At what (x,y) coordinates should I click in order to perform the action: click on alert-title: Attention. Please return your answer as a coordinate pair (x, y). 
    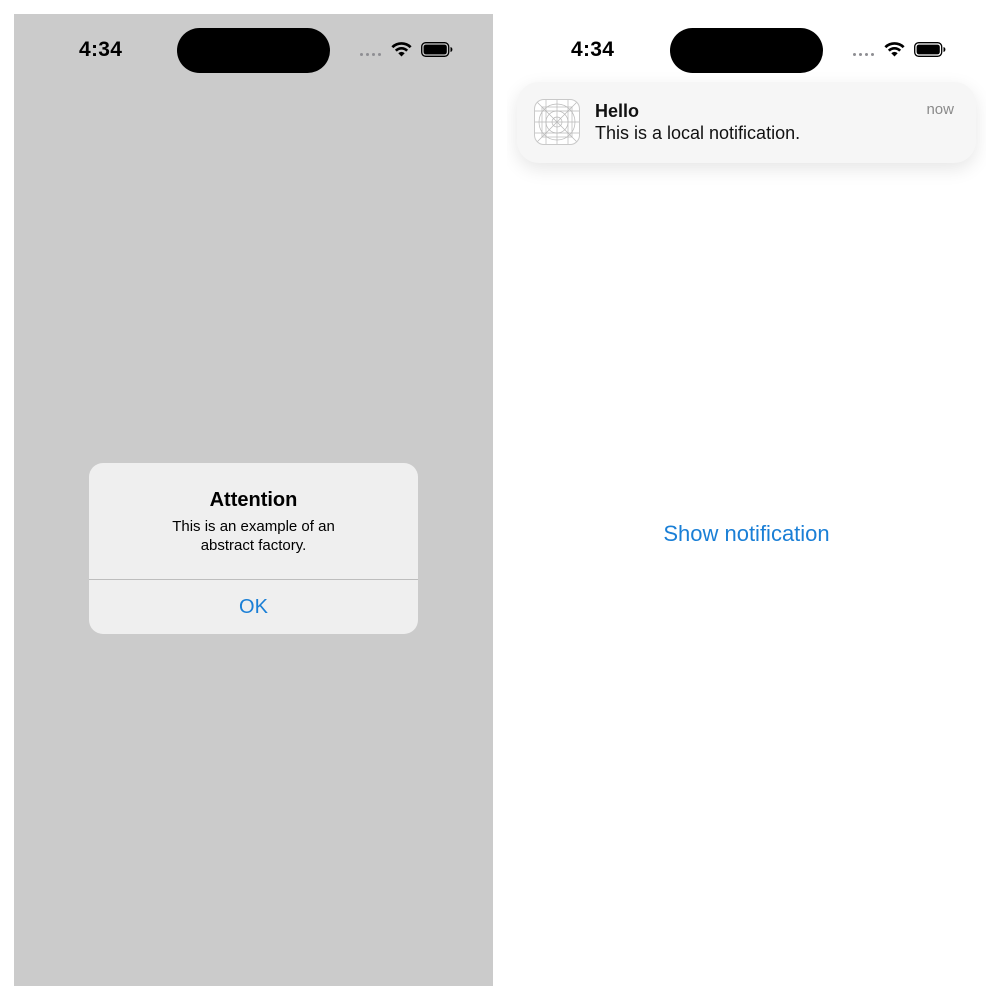
    Looking at the image, I should click on (253, 500).